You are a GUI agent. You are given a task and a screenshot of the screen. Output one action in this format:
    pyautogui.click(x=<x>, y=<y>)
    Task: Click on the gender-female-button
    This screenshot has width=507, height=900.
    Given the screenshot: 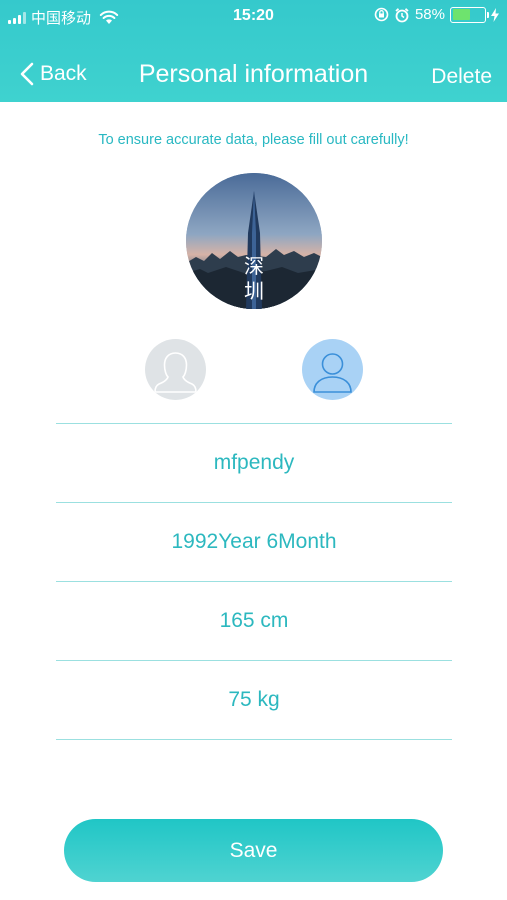 What is the action you would take?
    pyautogui.click(x=175, y=369)
    